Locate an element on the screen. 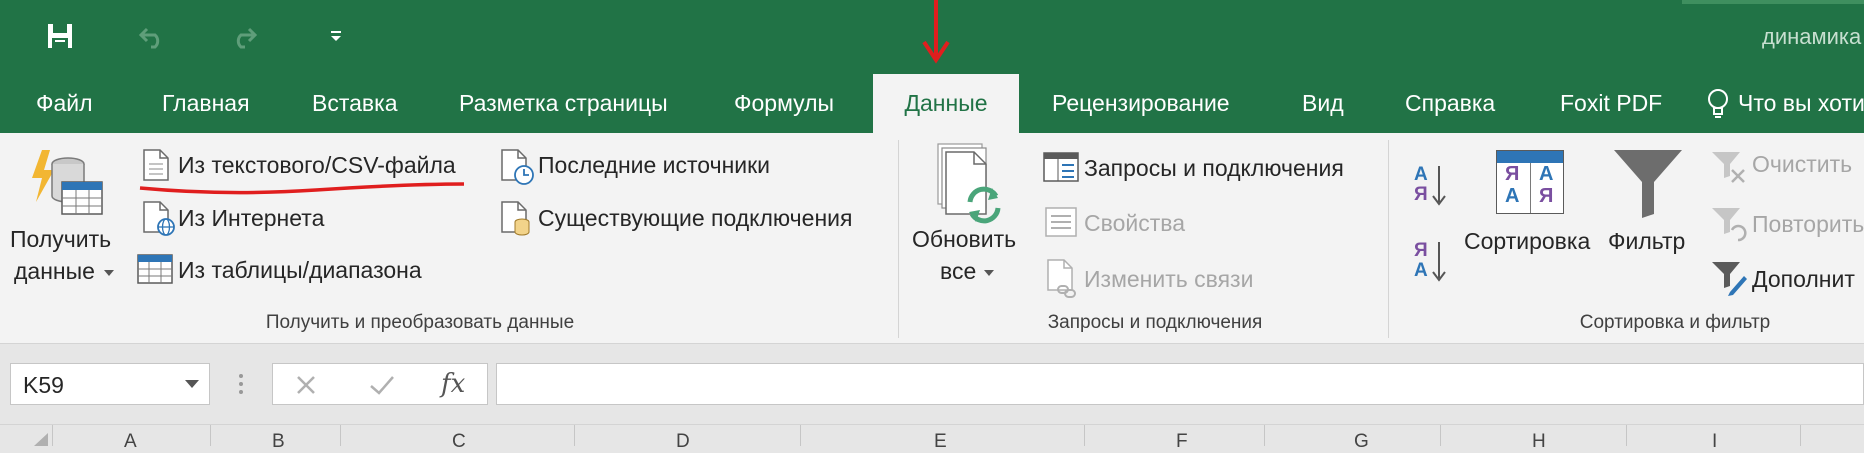  customize-qat-button is located at coordinates (336, 36).